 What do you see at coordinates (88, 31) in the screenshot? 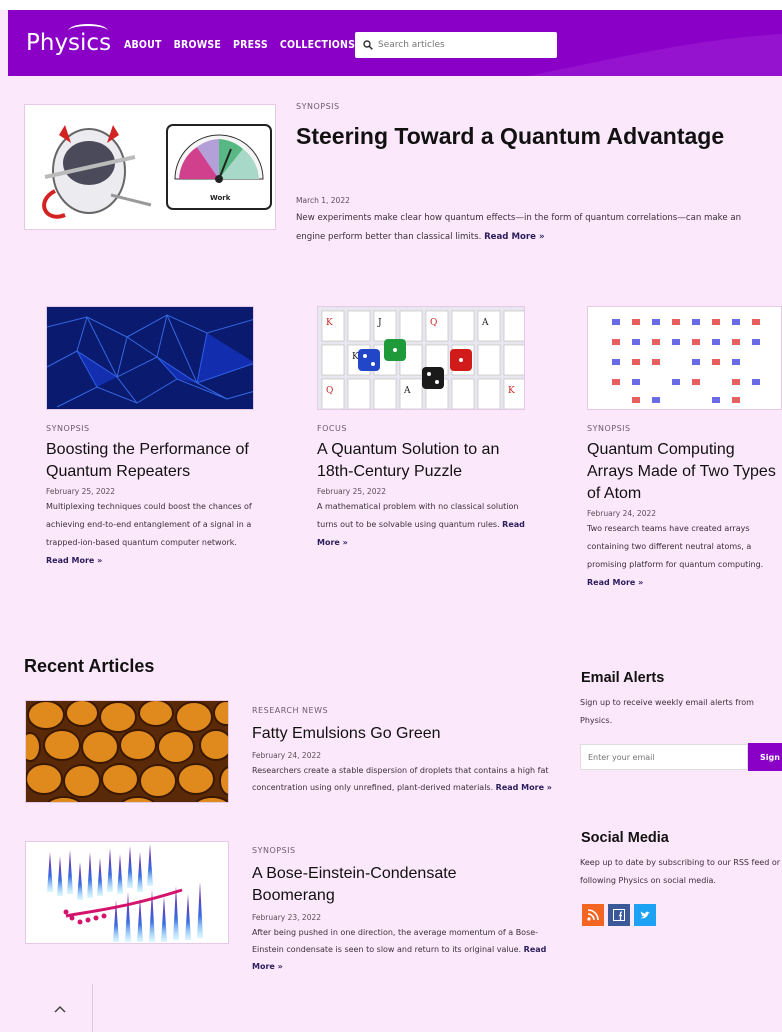
I see `logo-arc-icon` at bounding box center [88, 31].